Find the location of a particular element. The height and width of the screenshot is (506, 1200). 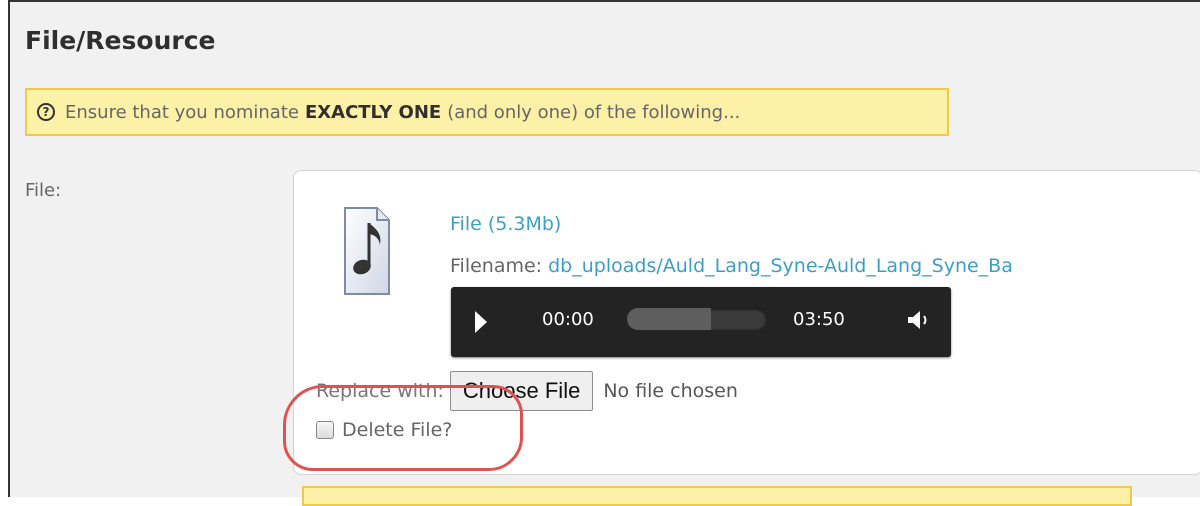

file-download-link: File (5.3Mb) is located at coordinates (505, 224).